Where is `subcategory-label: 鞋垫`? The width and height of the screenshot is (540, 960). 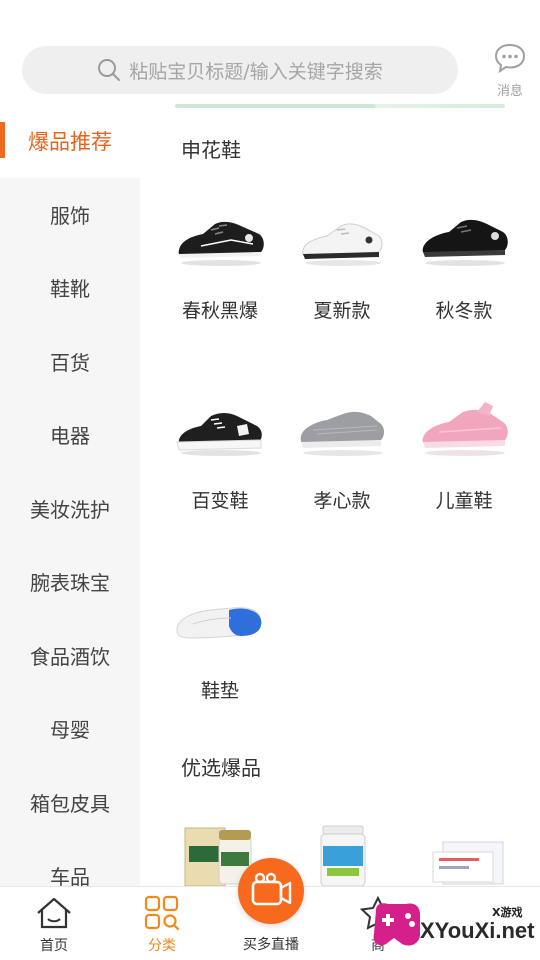
subcategory-label: 鞋垫 is located at coordinates (219, 691).